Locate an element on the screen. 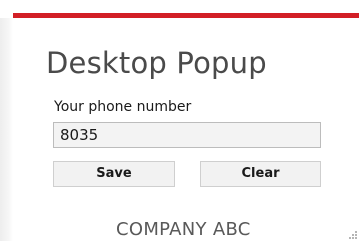 The image size is (359, 242). save-button: Save is located at coordinates (114, 174).